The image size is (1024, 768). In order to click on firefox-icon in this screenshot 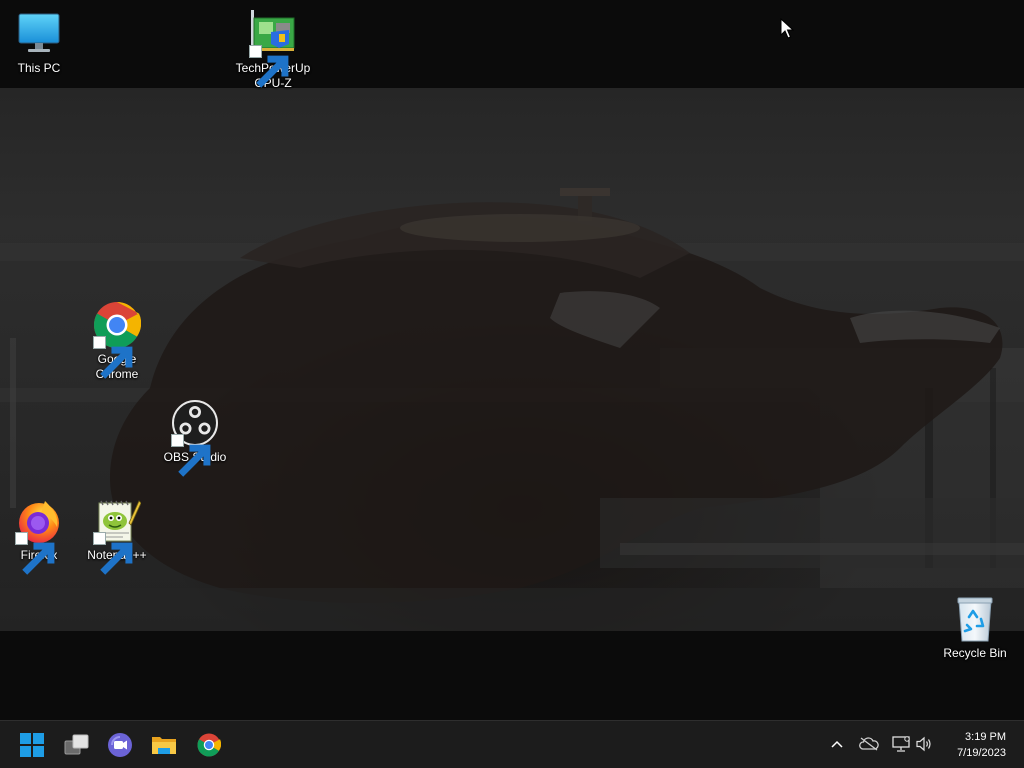, I will do `click(39, 536)`.